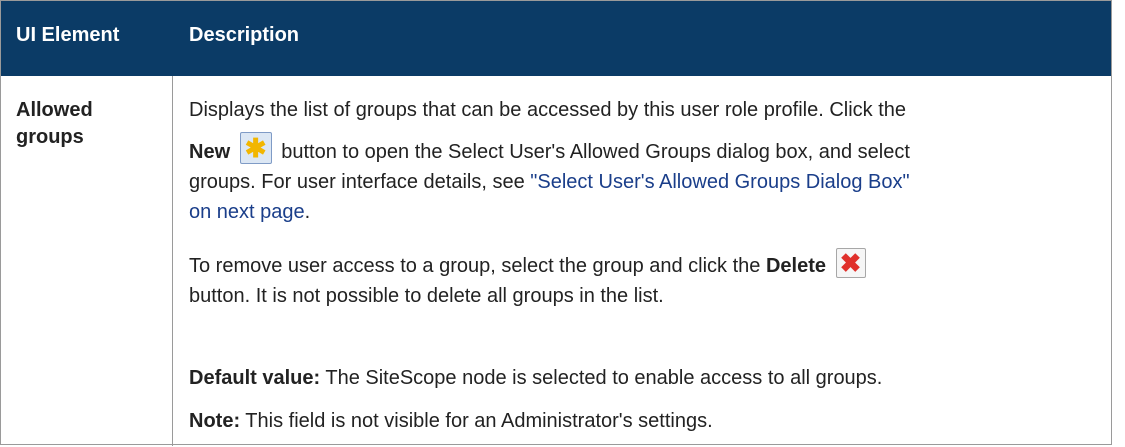 This screenshot has height=447, width=1125. I want to click on column-divider, so click(172, 261).